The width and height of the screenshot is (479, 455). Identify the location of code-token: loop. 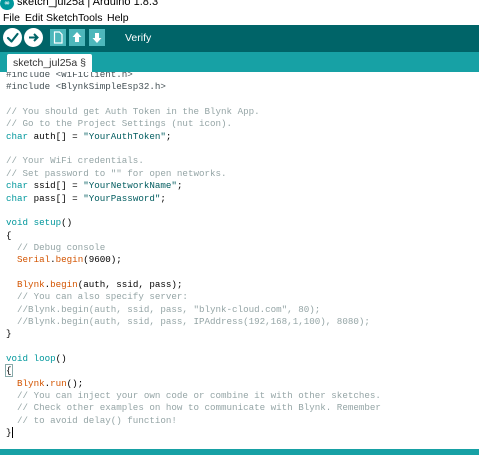
(44, 359).